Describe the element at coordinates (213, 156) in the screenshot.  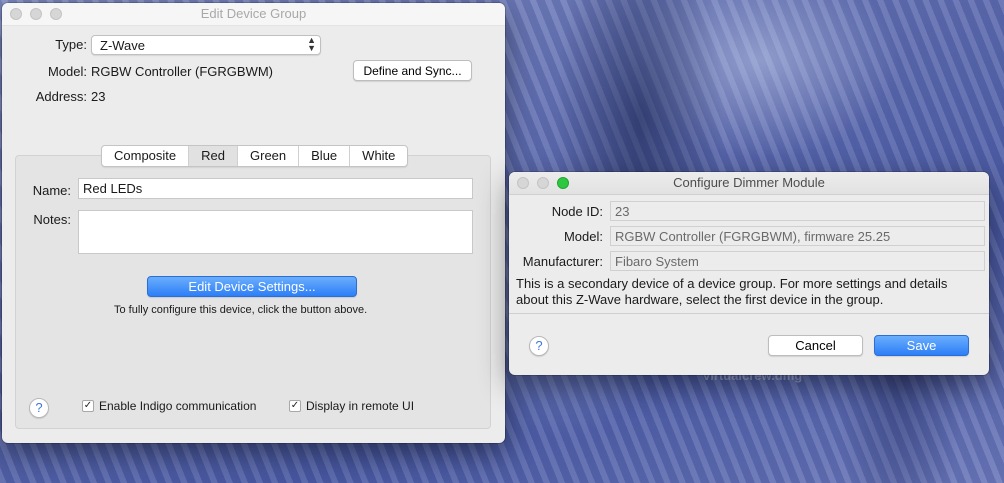
I see `tab-red: Red` at that location.